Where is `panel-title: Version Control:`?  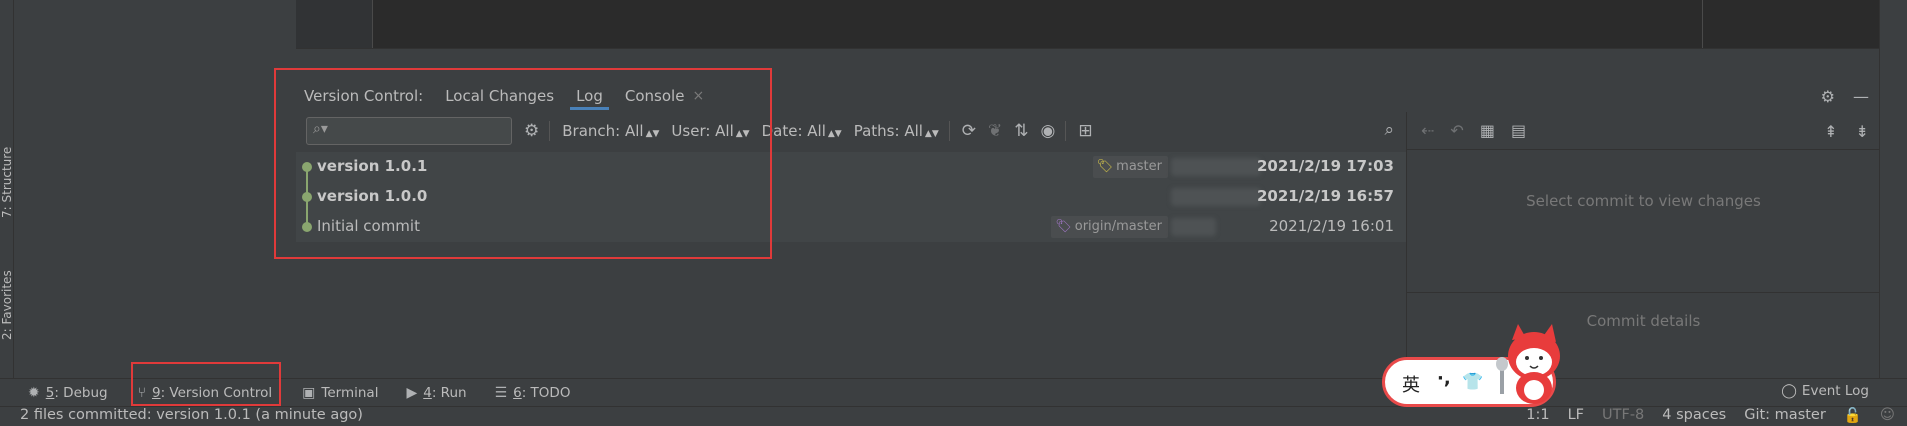
panel-title: Version Control: is located at coordinates (364, 96).